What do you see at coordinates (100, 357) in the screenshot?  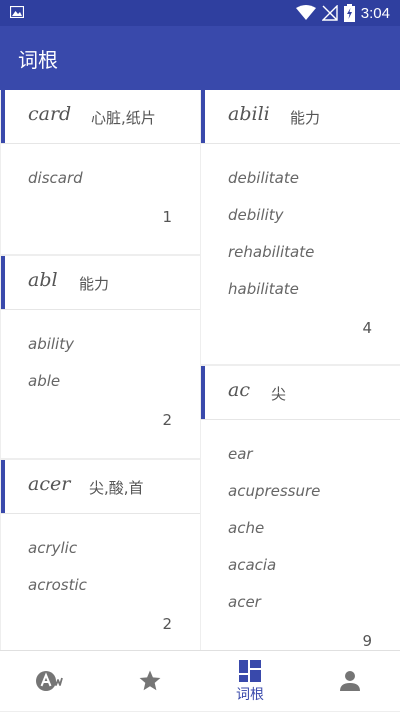 I see `root-card: abl 能力 ability able 2` at bounding box center [100, 357].